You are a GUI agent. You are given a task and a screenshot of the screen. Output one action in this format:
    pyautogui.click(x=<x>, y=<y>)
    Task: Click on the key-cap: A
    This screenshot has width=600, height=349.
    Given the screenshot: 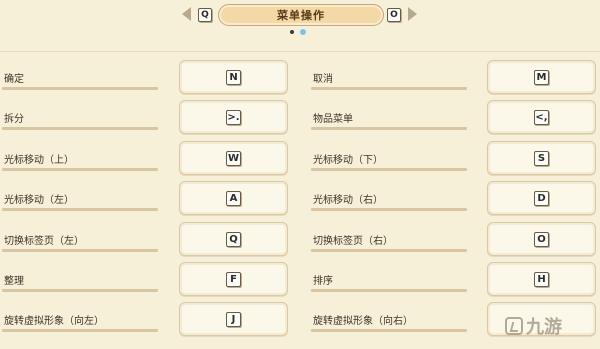 What is the action you would take?
    pyautogui.click(x=233, y=198)
    